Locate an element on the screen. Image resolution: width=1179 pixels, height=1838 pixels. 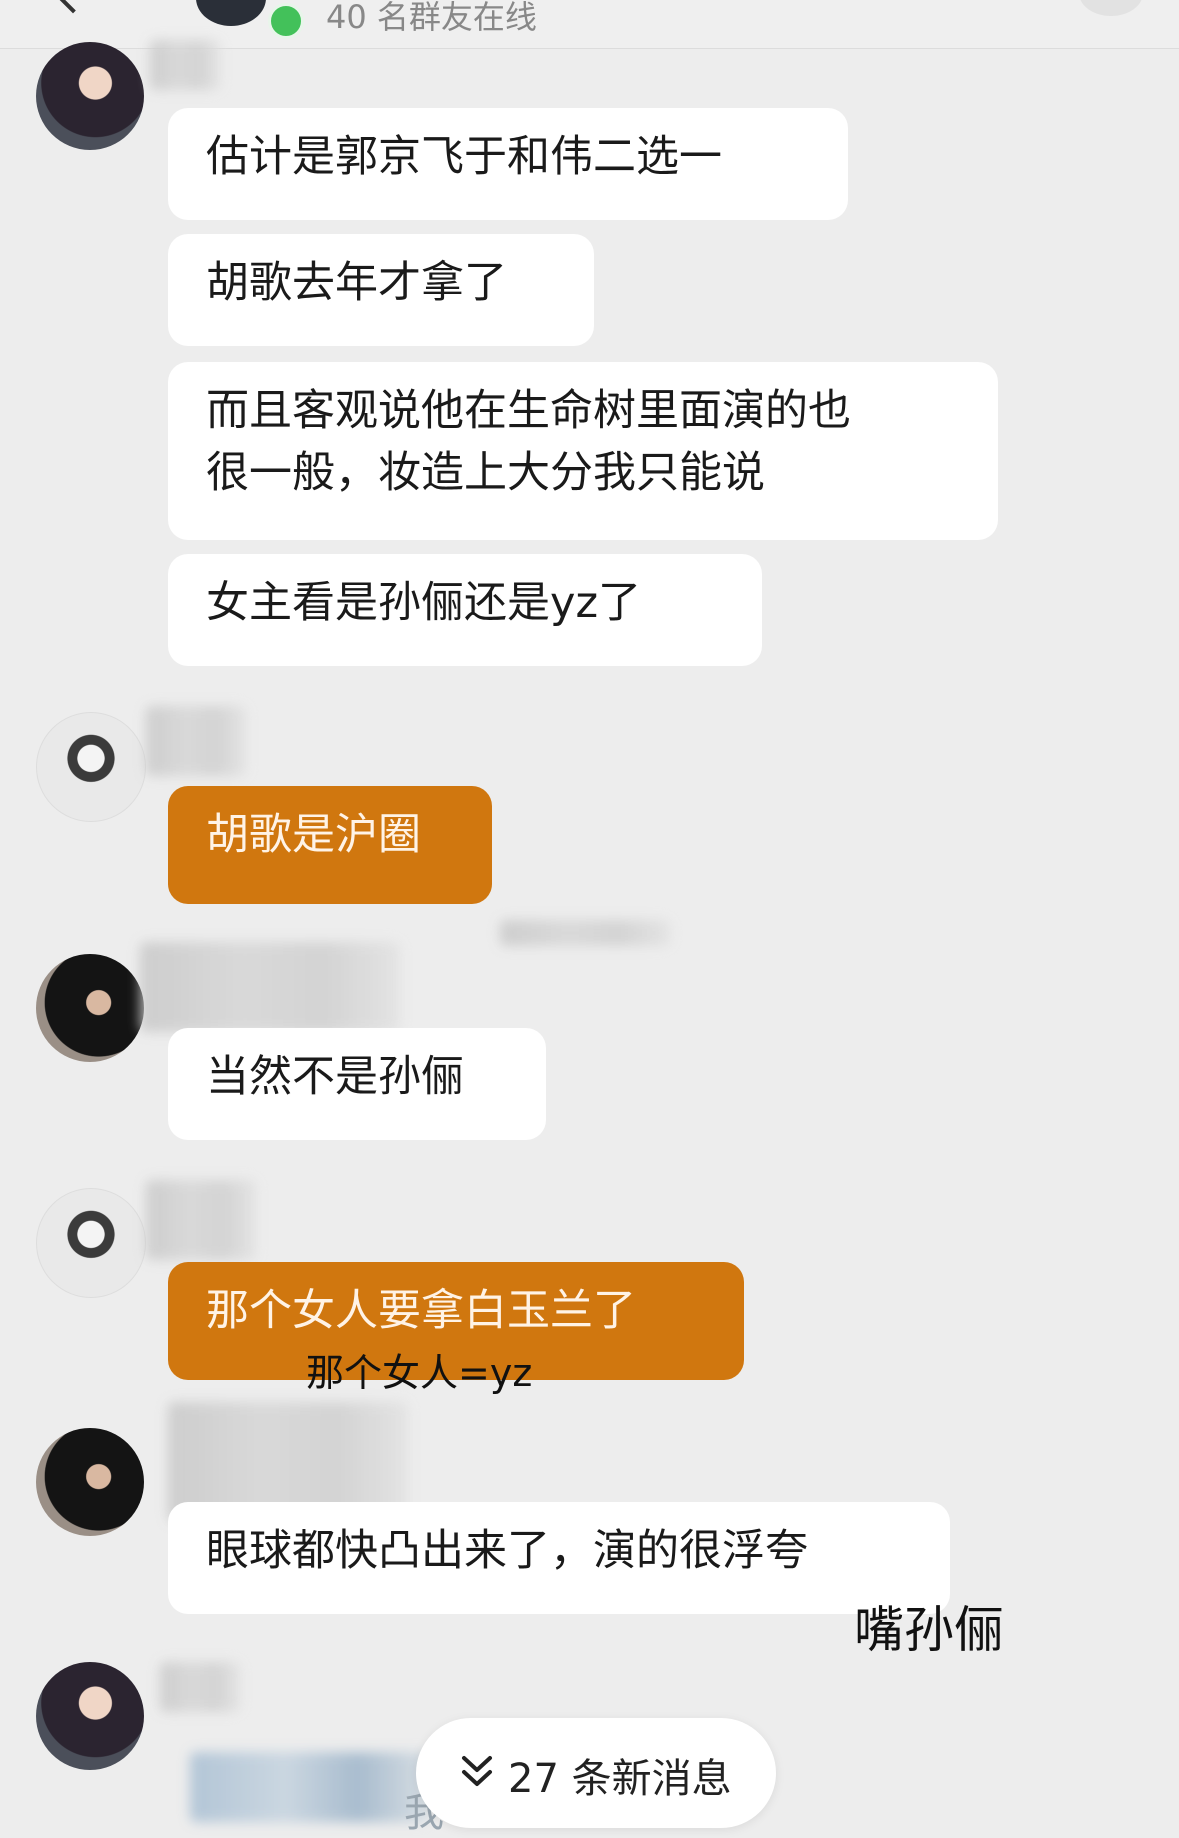
message-text: 当然不是孙俪 is located at coordinates (335, 1077).